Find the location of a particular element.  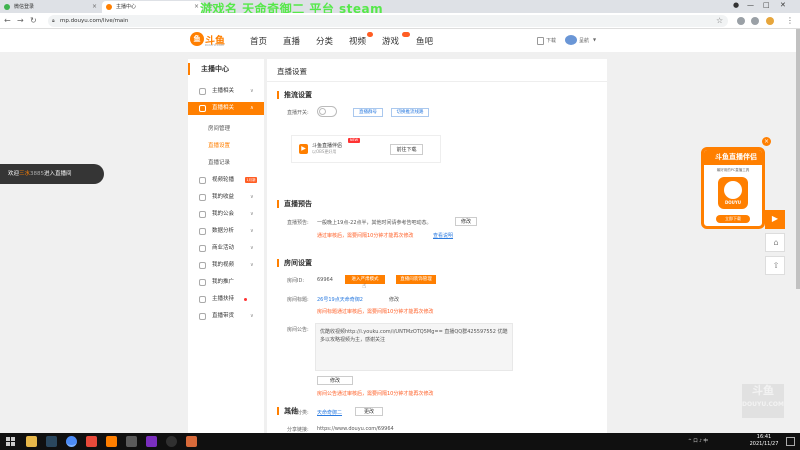

sidebar-item-anchor: 主播相关 ∨ is located at coordinates (226, 91).